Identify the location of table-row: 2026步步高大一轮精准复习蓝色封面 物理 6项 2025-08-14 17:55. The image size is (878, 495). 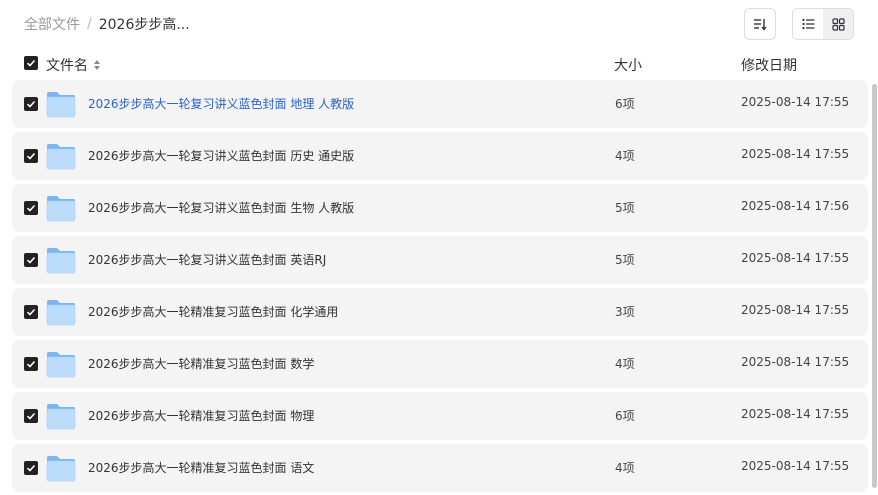
(440, 416).